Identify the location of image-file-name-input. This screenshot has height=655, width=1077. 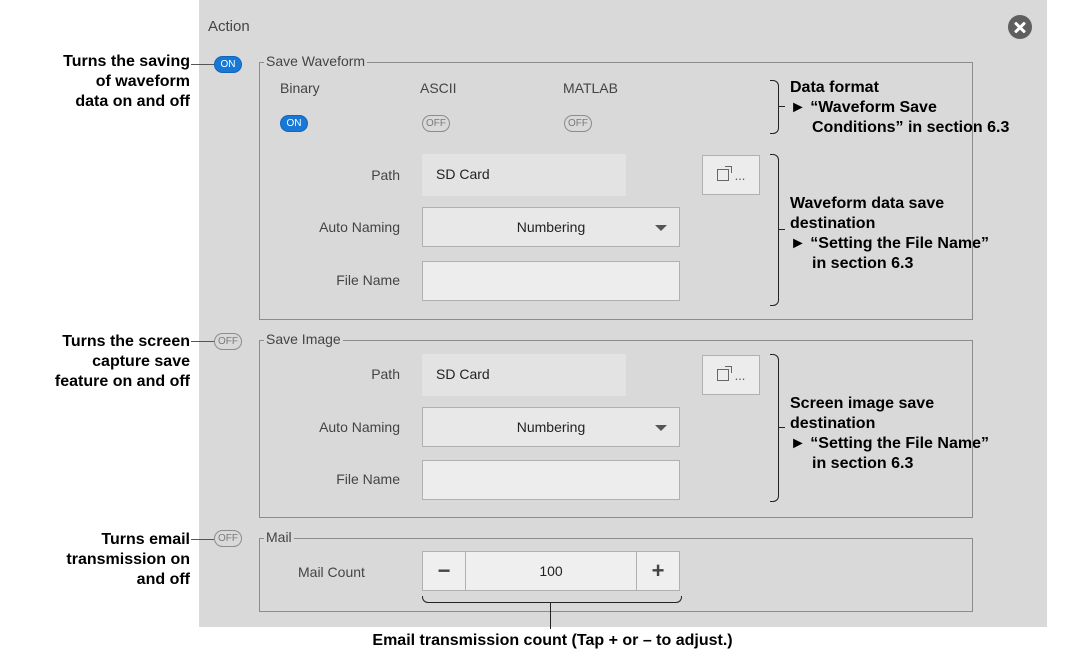
(551, 480).